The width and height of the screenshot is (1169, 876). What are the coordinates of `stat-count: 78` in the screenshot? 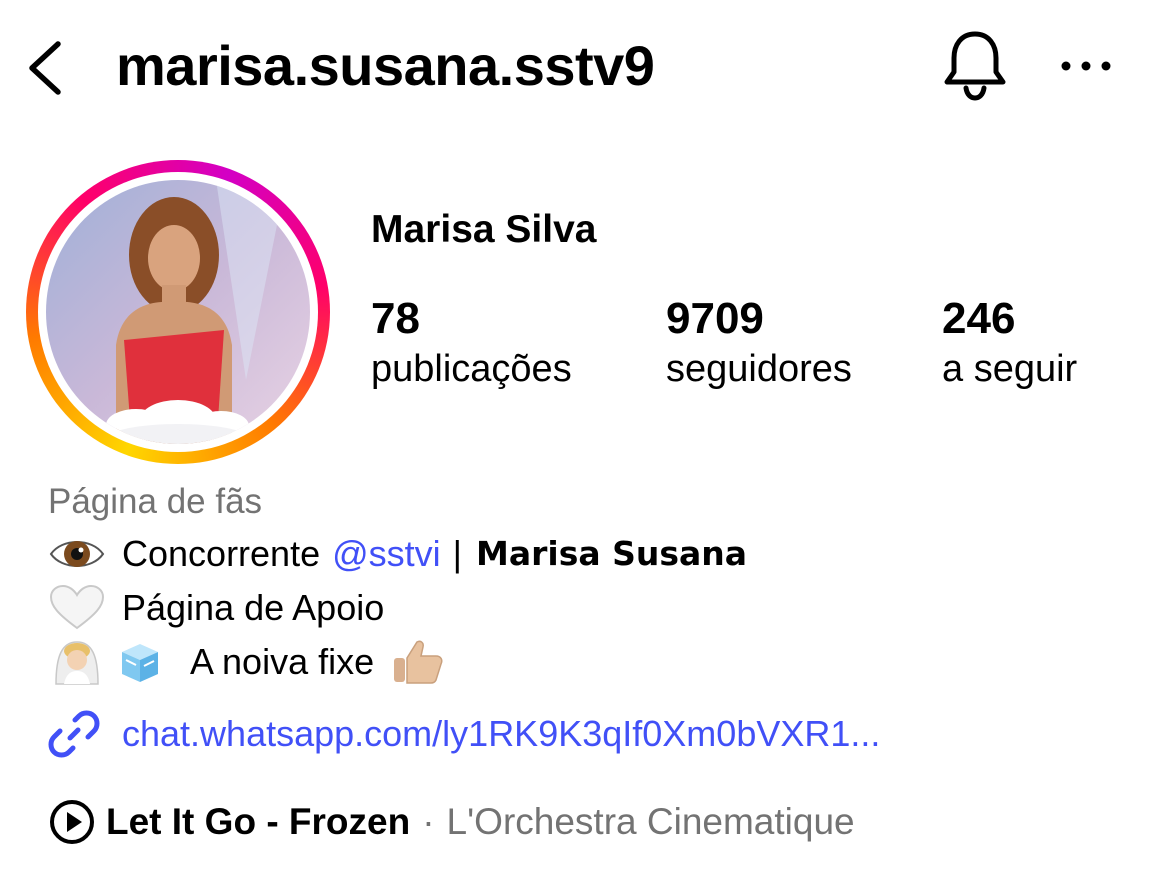 It's located at (395, 318).